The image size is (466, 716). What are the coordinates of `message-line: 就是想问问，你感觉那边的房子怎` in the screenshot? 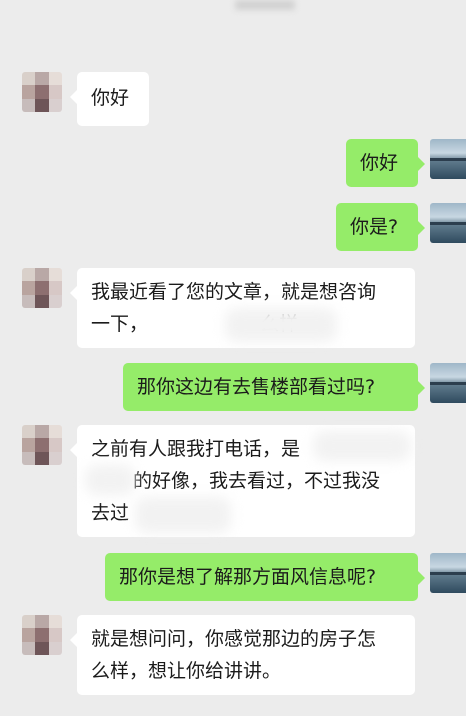 It's located at (234, 639).